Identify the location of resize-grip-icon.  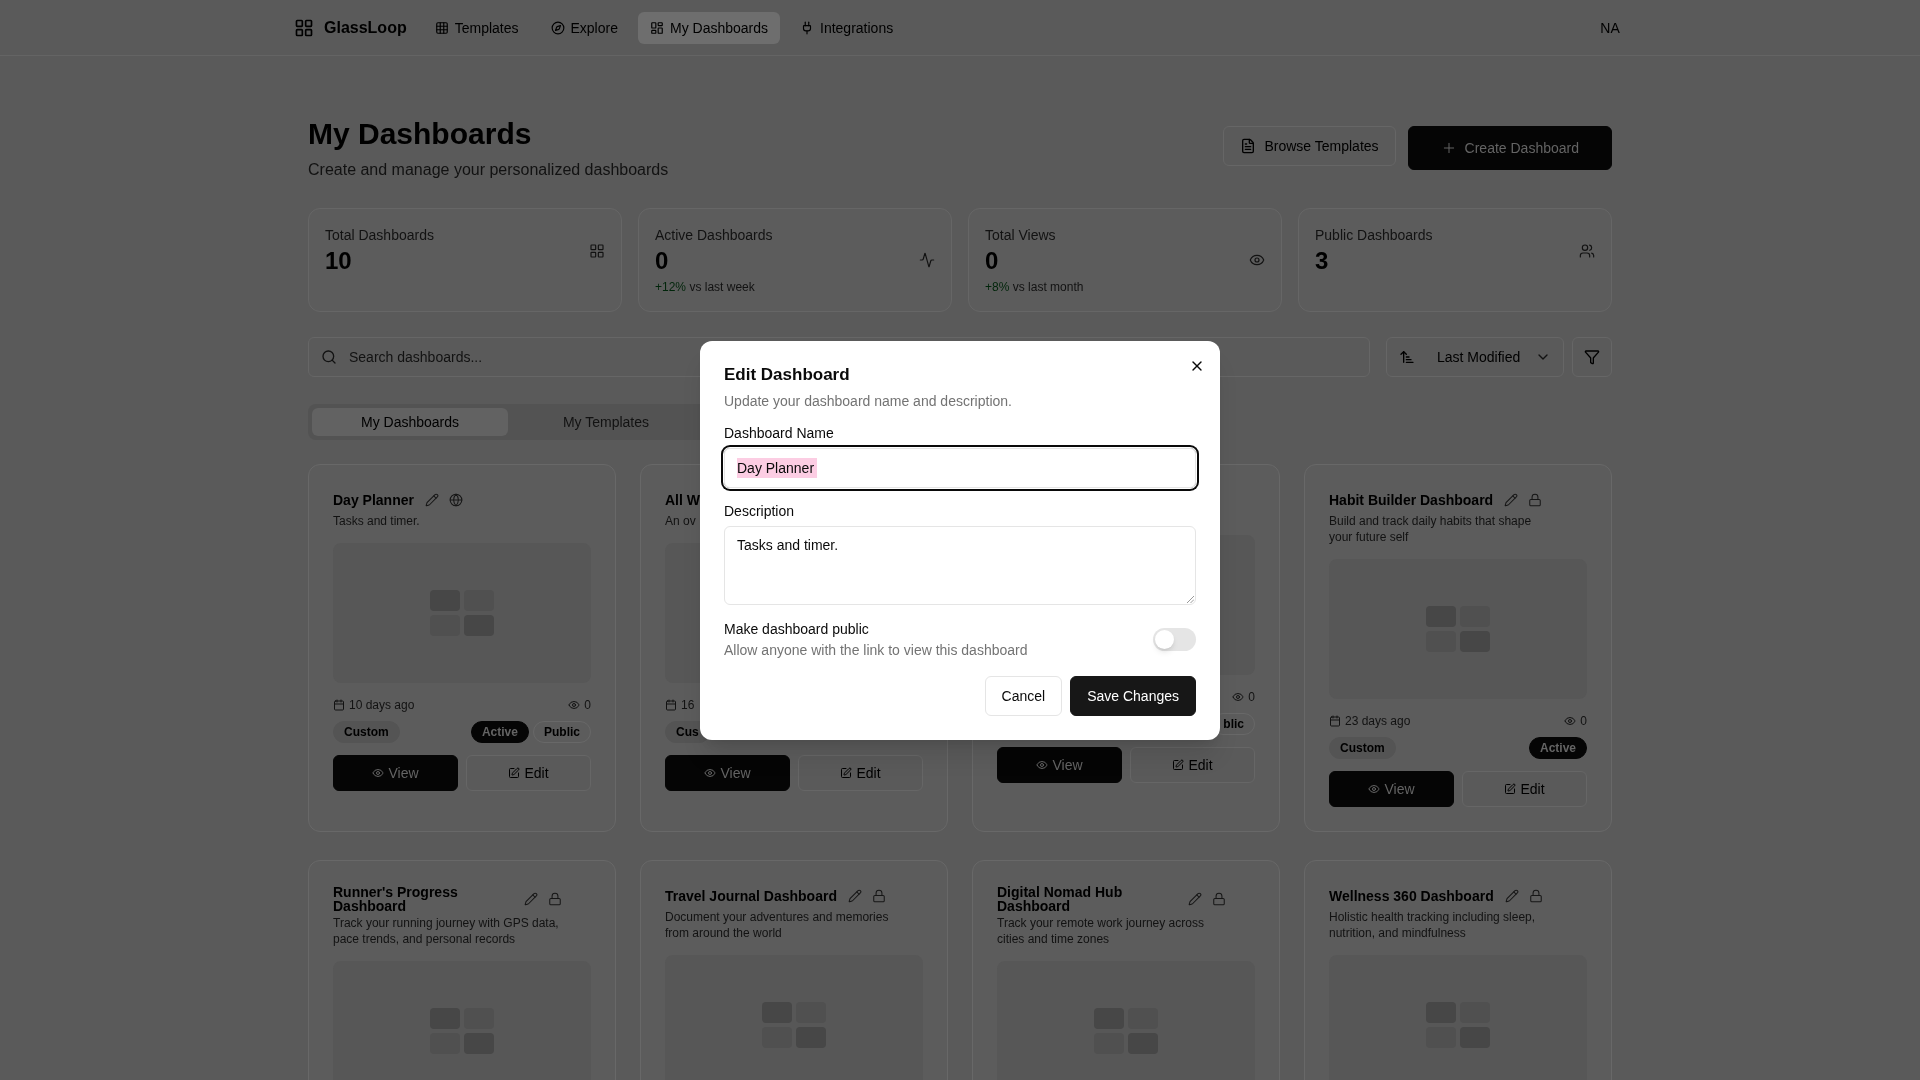
(1190, 598).